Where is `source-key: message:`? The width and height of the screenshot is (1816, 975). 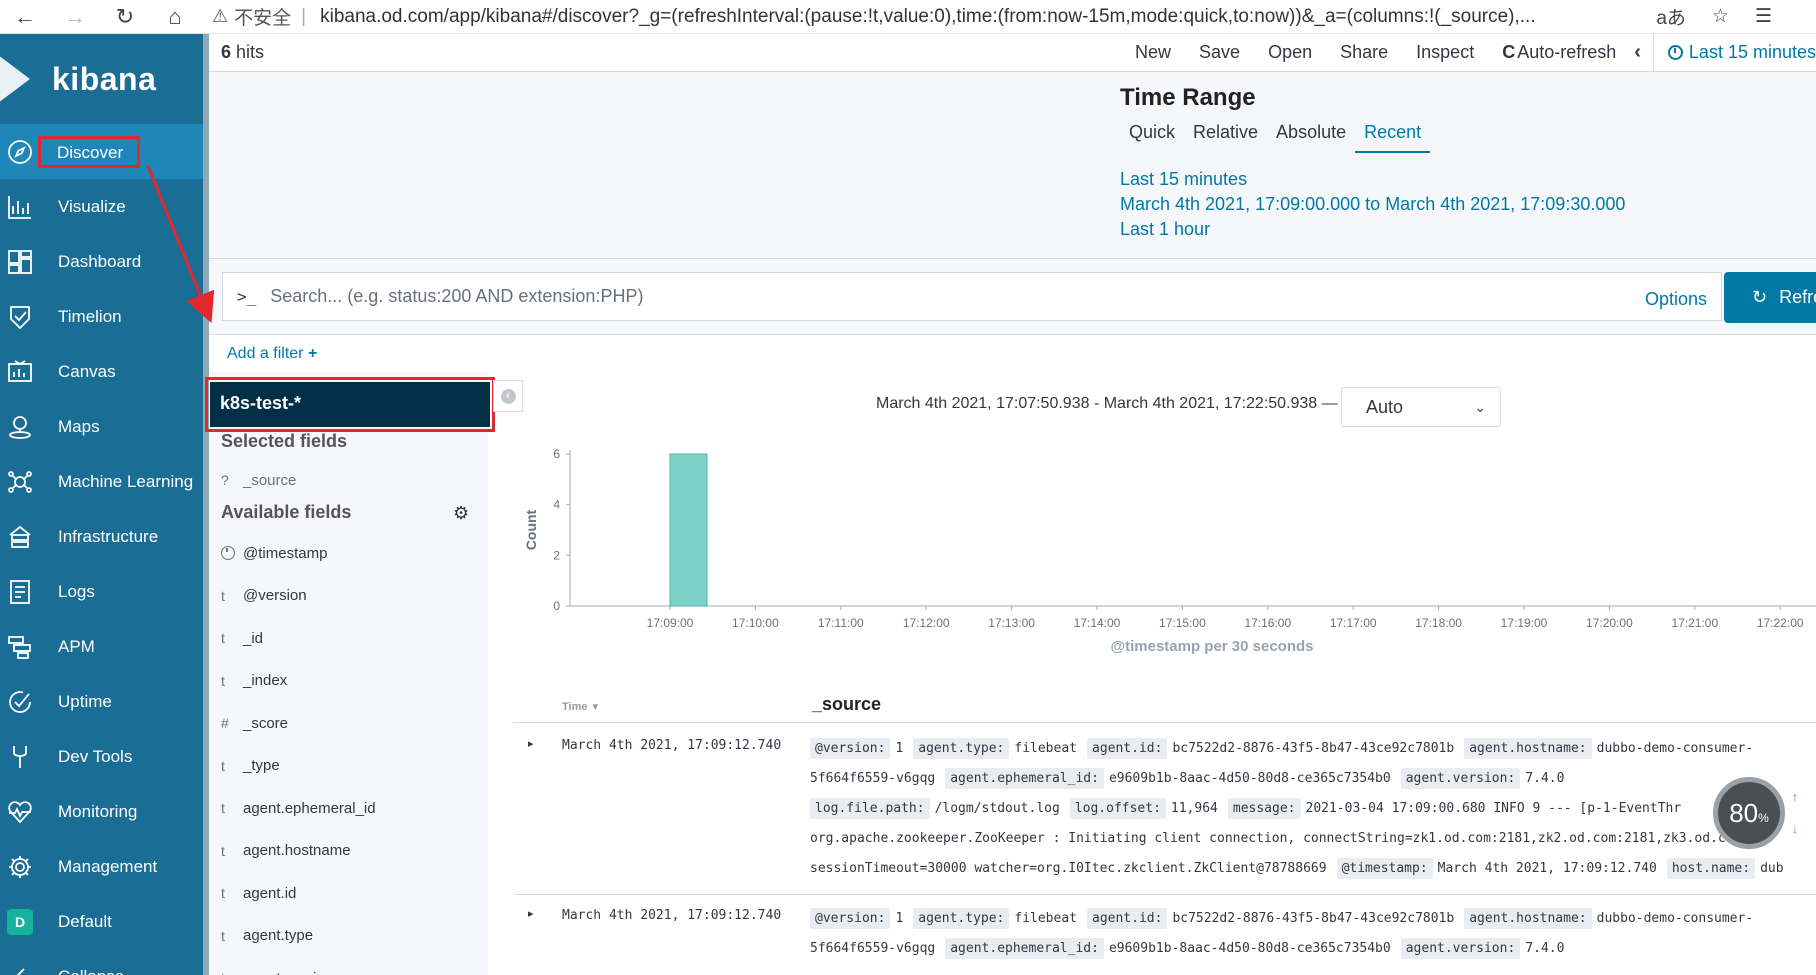 source-key: message: is located at coordinates (1264, 808).